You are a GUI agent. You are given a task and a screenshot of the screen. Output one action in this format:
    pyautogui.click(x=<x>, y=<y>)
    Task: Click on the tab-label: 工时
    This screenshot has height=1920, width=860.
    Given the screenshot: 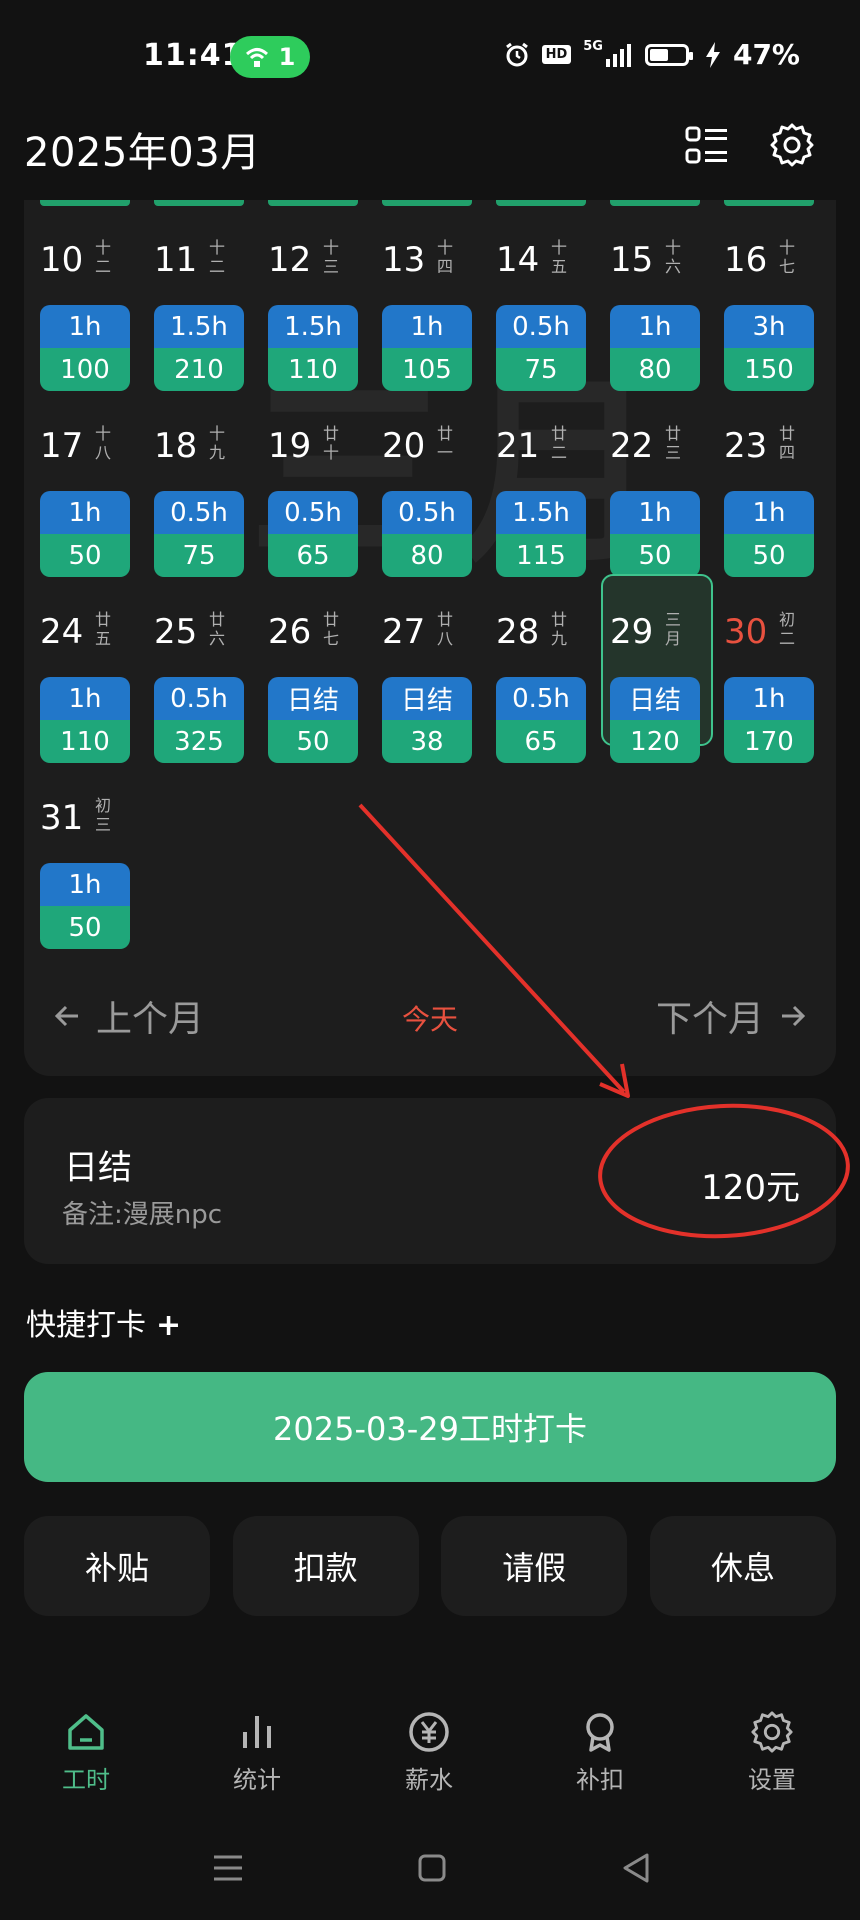 What is the action you would take?
    pyautogui.click(x=86, y=1780)
    